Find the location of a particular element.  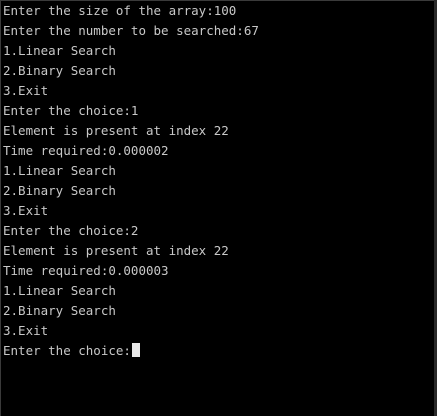

time-result: Time required:0.000003 is located at coordinates (86, 270).